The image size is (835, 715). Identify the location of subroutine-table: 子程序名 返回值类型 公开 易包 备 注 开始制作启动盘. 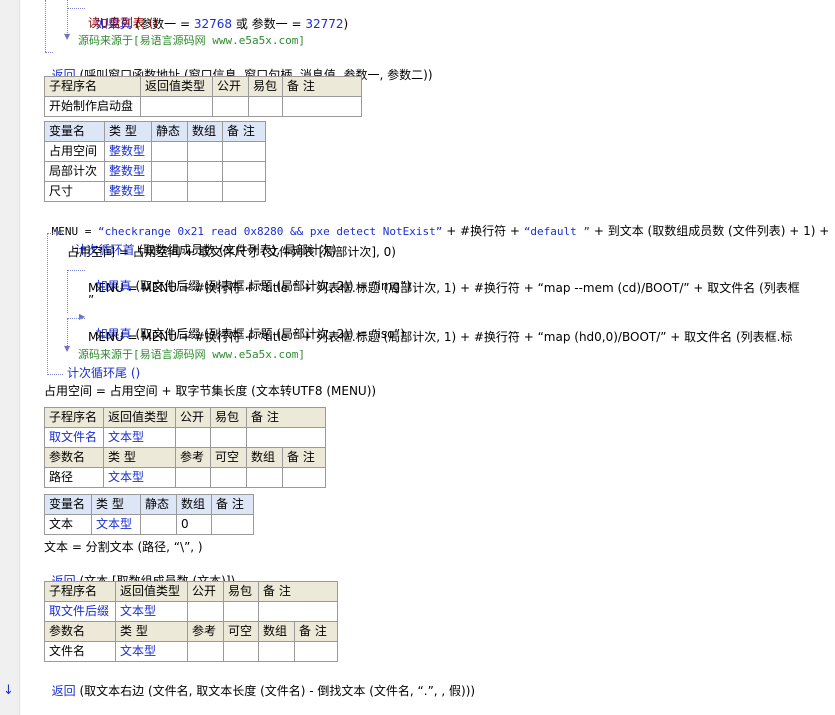
(203, 96).